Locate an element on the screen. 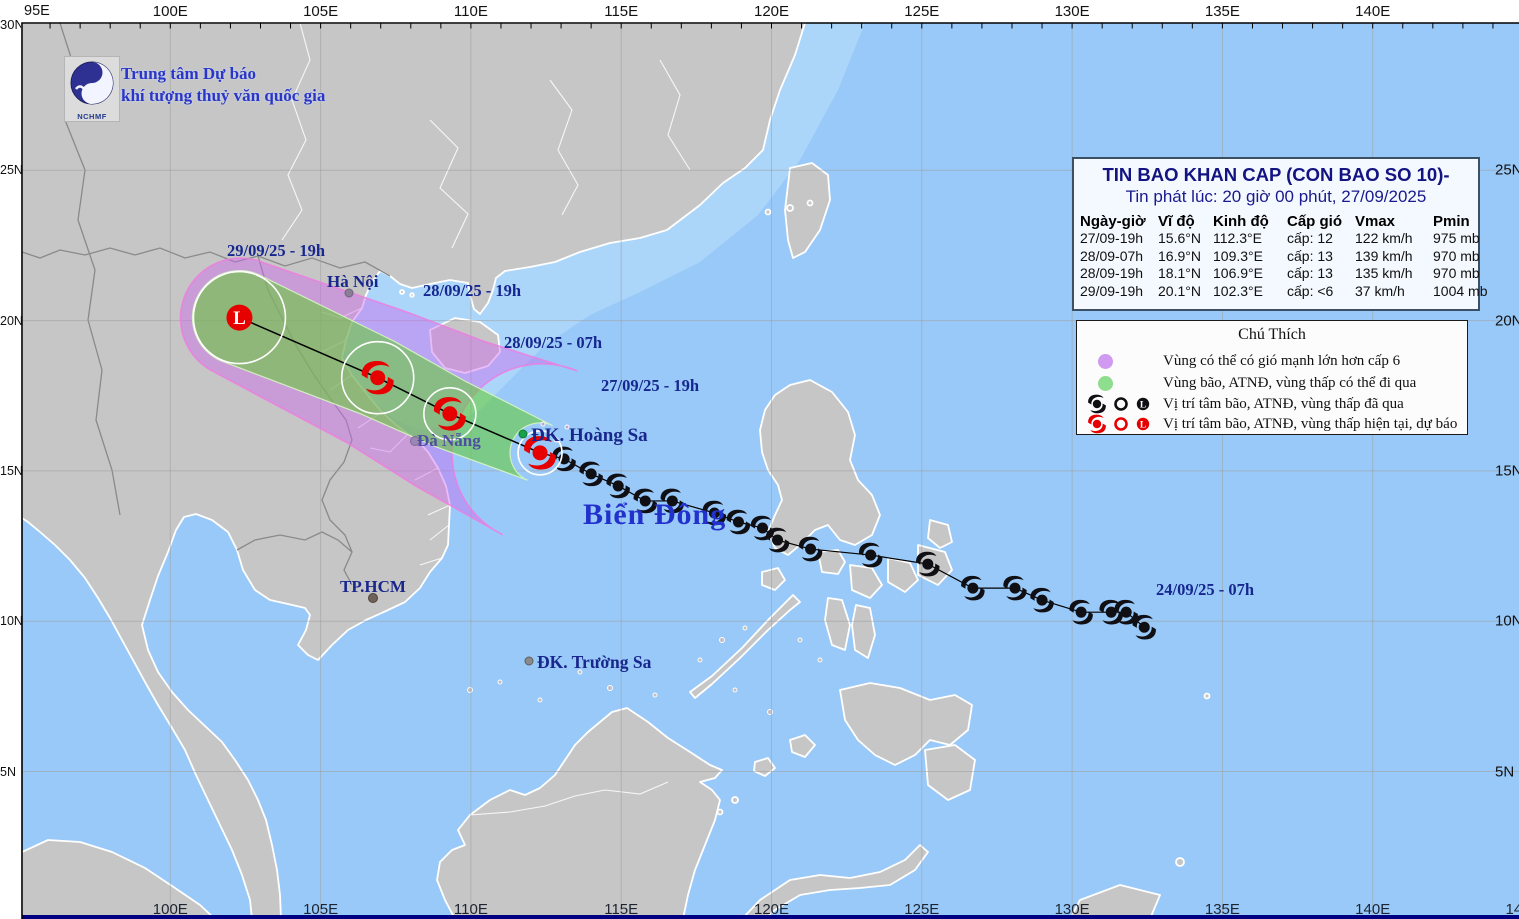 This screenshot has width=1519, height=919. legend-swatch-symbols-past: L is located at coordinates (1124, 404).